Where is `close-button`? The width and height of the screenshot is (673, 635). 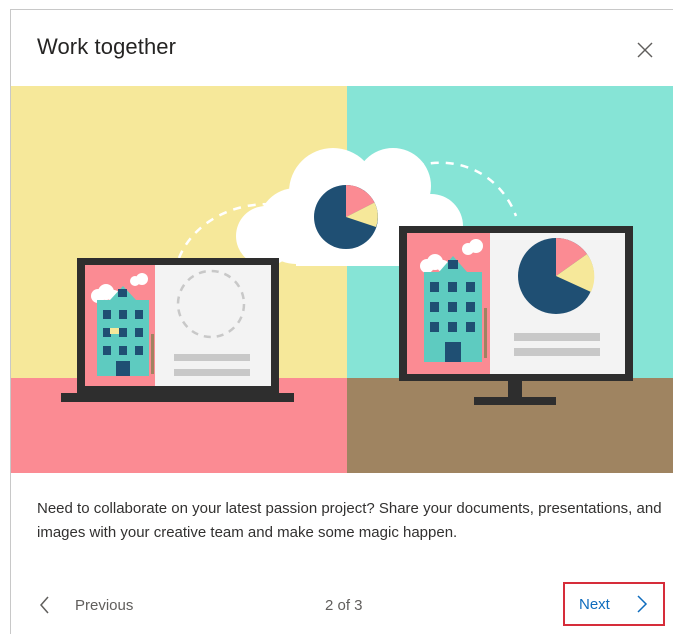
close-button is located at coordinates (645, 50).